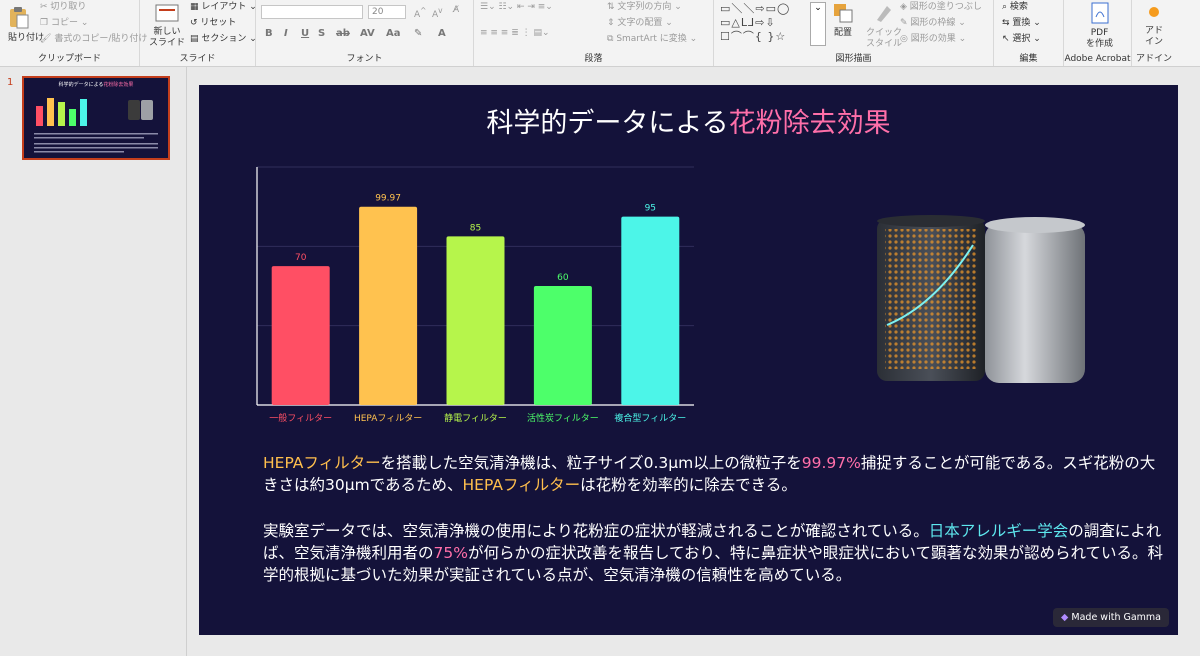 The width and height of the screenshot is (1200, 656). Describe the element at coordinates (343, 33) in the screenshot. I see `strikethrough-button: ab` at that location.